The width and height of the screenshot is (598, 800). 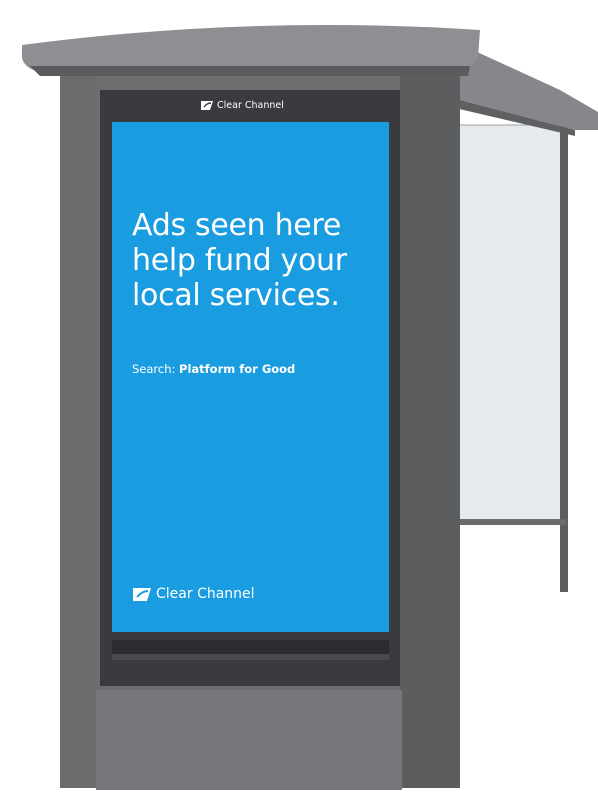 I want to click on pillar-edge-left, so click(x=78, y=431).